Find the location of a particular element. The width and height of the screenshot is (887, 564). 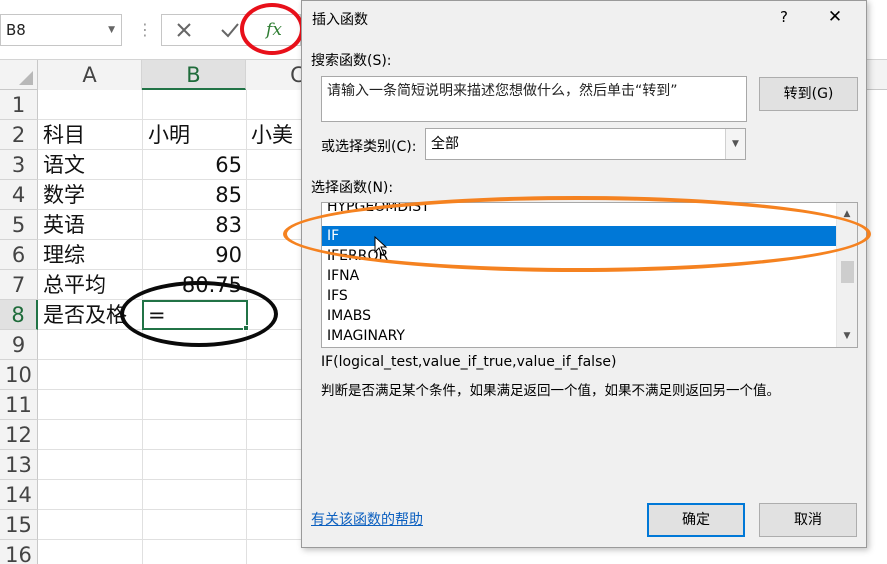

function-description: 判断是否满足某个条件，如果满足返回一个值，如果不满足则返回另一个值。 is located at coordinates (550, 391).